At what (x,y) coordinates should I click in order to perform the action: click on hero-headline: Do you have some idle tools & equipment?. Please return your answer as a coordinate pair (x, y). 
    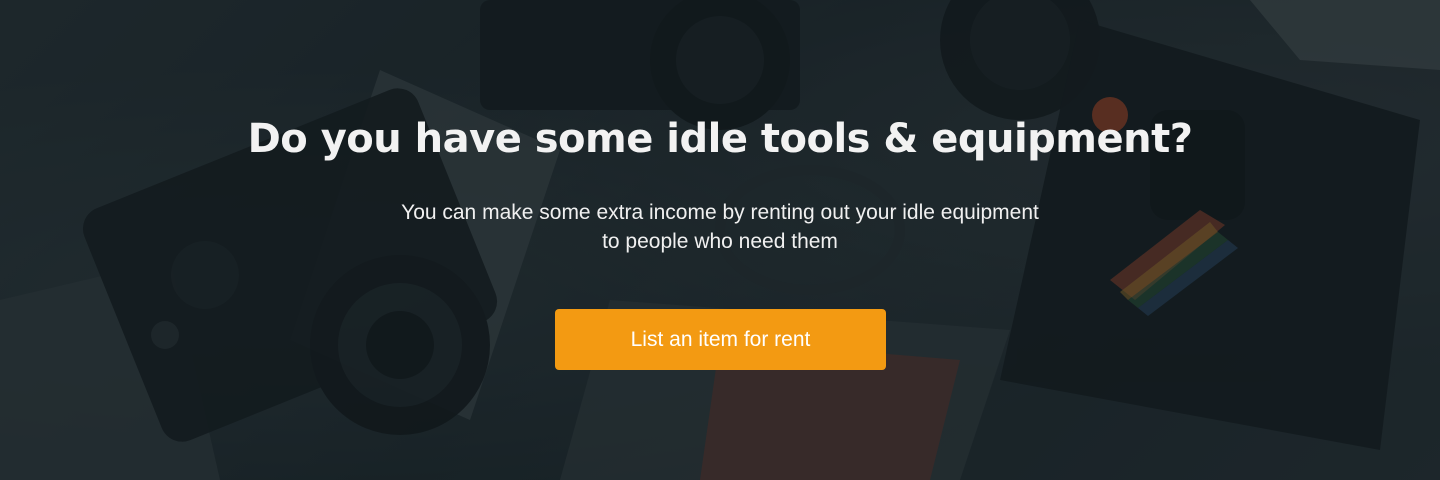
    Looking at the image, I should click on (720, 139).